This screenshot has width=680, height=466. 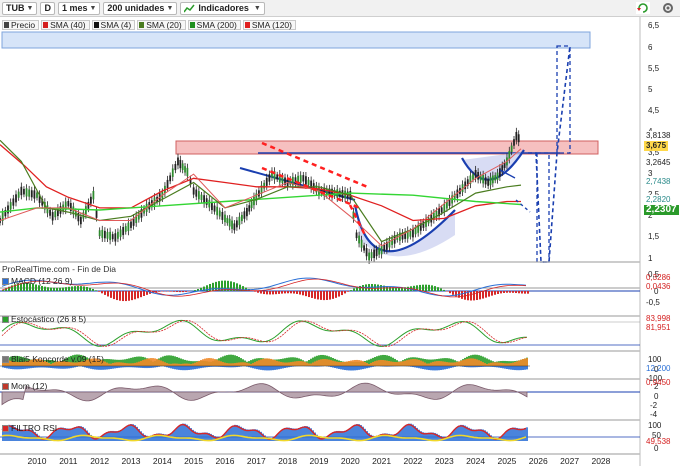 What do you see at coordinates (5, 428) in the screenshot?
I see `panel-color-box` at bounding box center [5, 428].